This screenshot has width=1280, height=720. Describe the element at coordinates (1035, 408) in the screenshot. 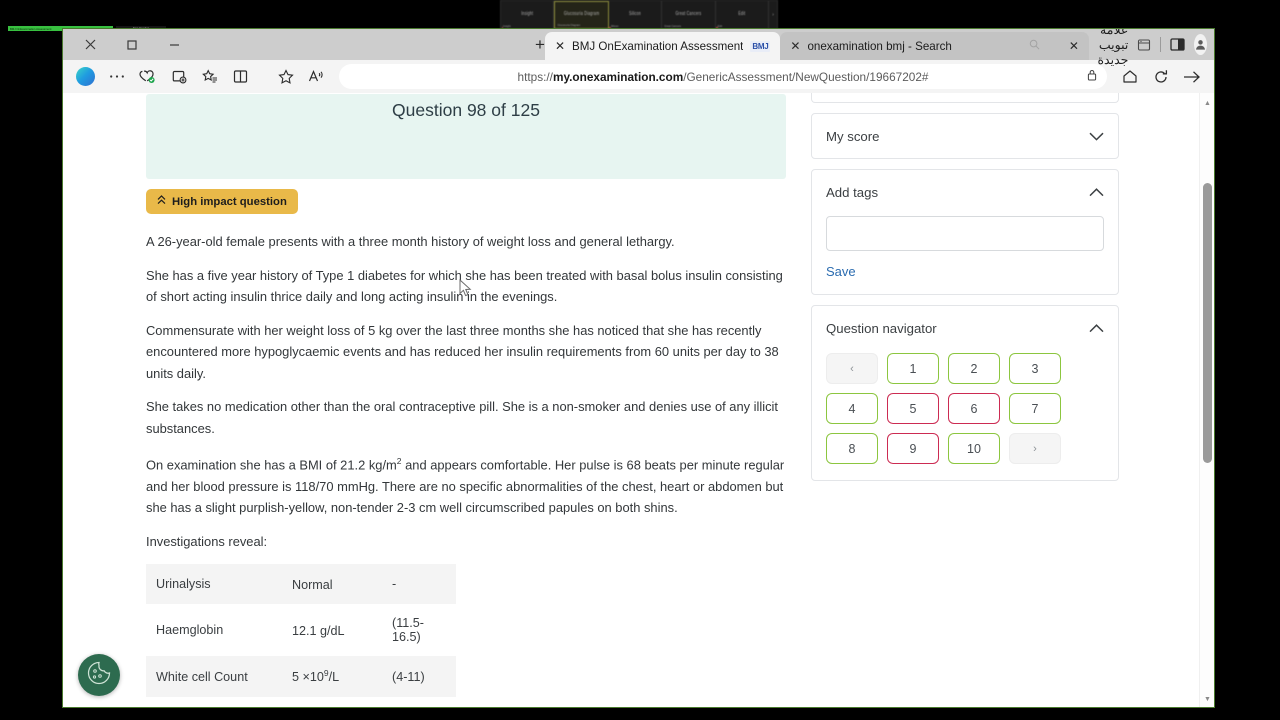

I see `nav-question-7: 7` at that location.